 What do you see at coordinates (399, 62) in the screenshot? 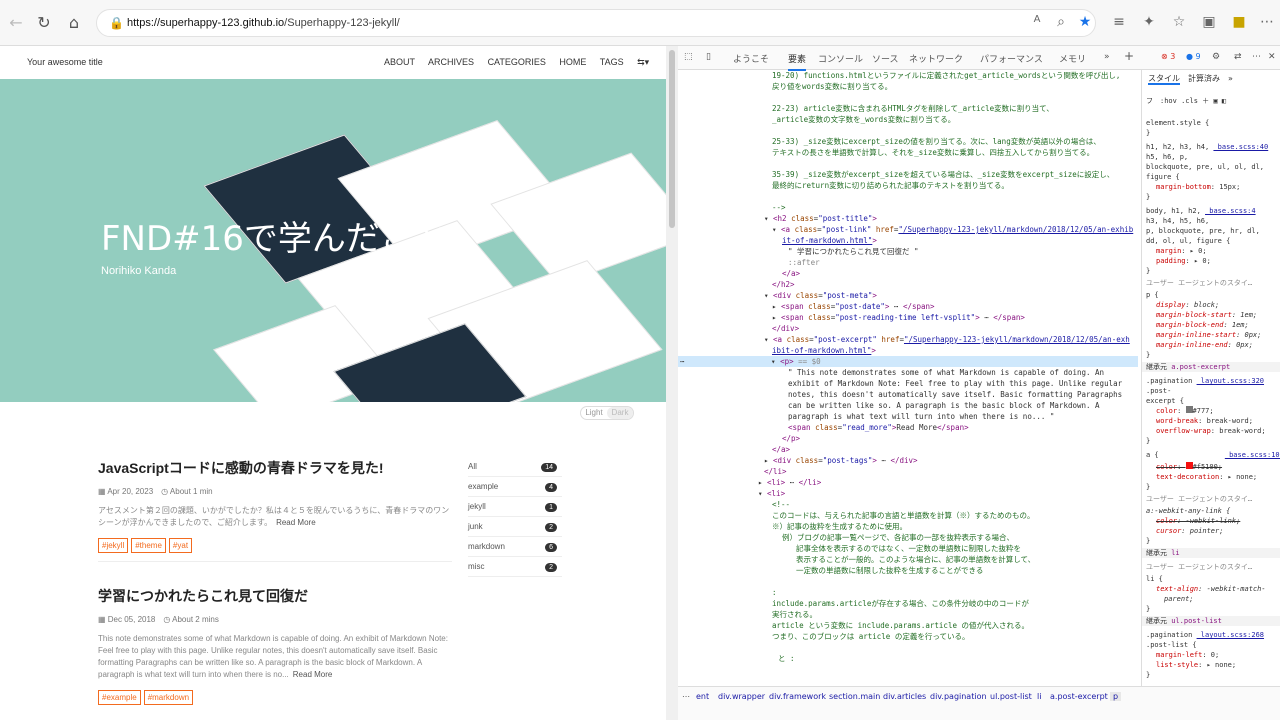
I see `nav-about: ABOUT` at bounding box center [399, 62].